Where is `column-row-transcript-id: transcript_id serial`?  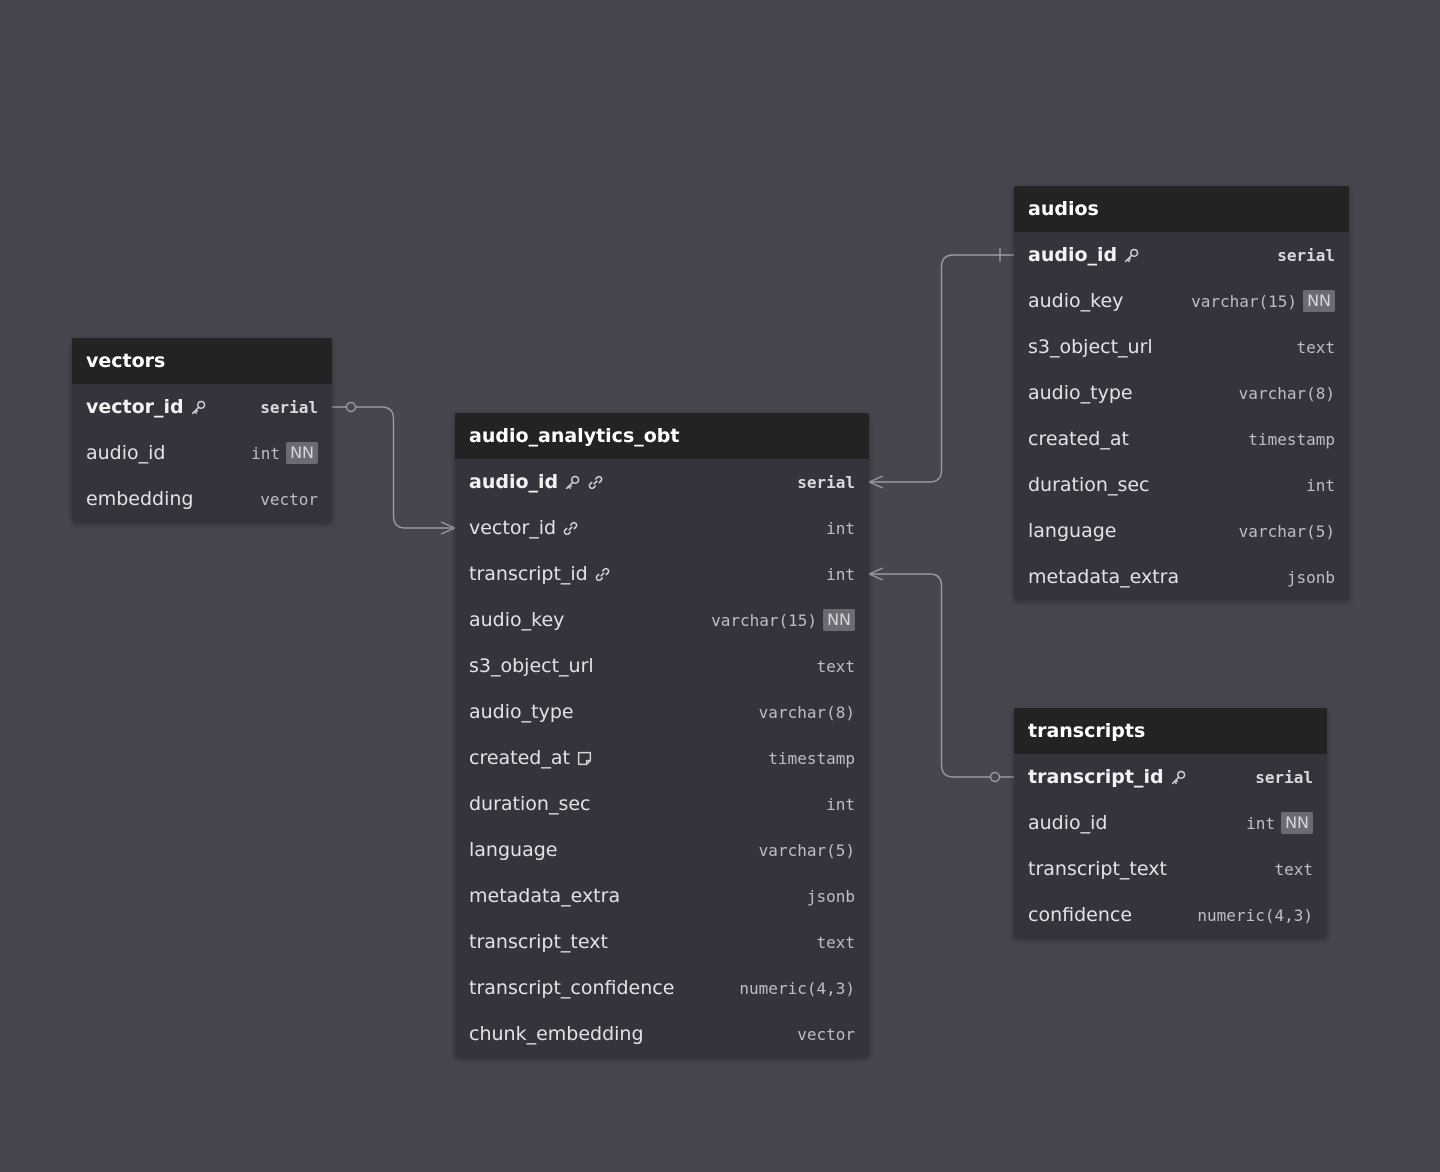 column-row-transcript-id: transcript_id serial is located at coordinates (1170, 777).